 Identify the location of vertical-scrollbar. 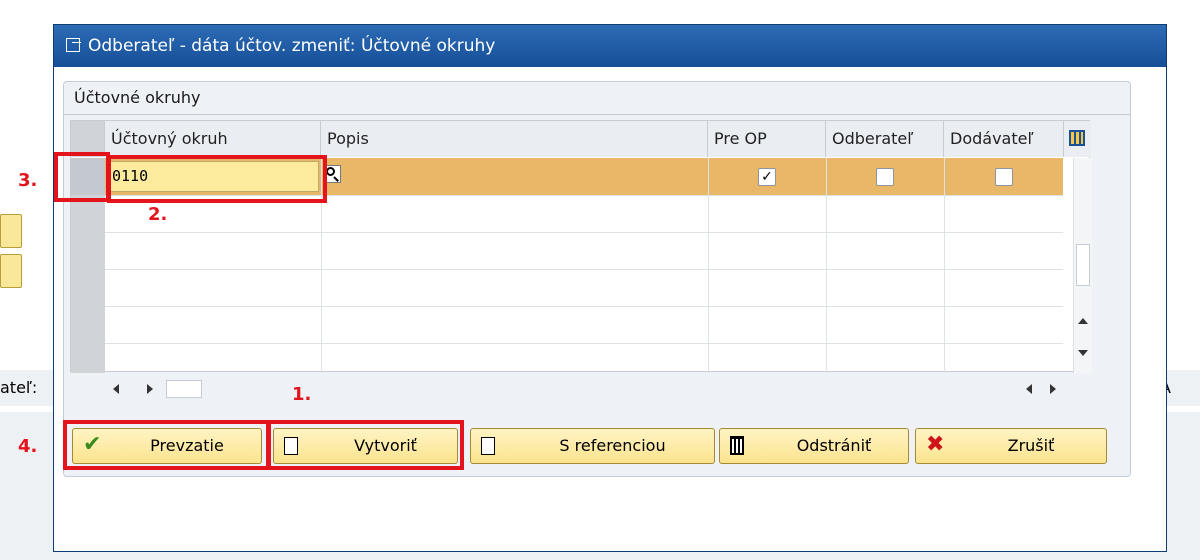
(1082, 265).